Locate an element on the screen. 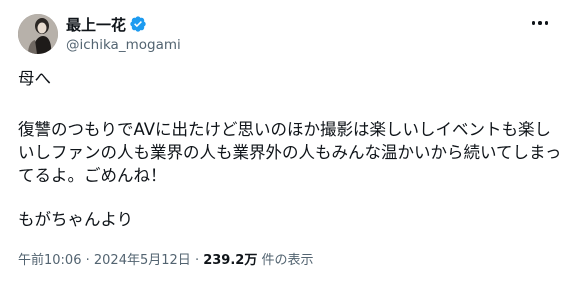  verified-badge-icon is located at coordinates (138, 24).